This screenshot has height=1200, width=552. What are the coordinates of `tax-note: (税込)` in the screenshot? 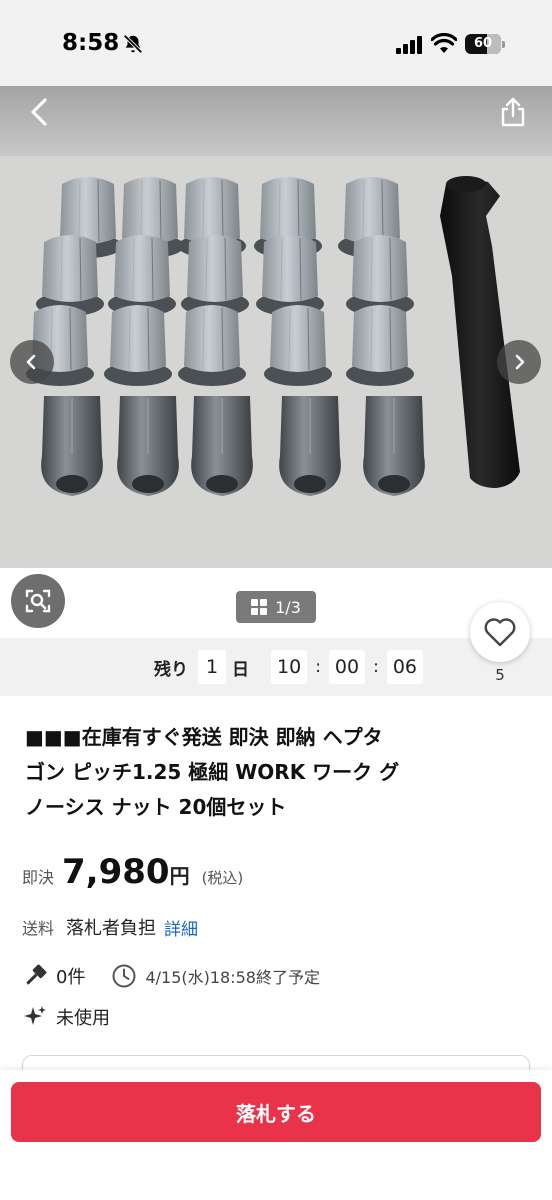 It's located at (222, 878).